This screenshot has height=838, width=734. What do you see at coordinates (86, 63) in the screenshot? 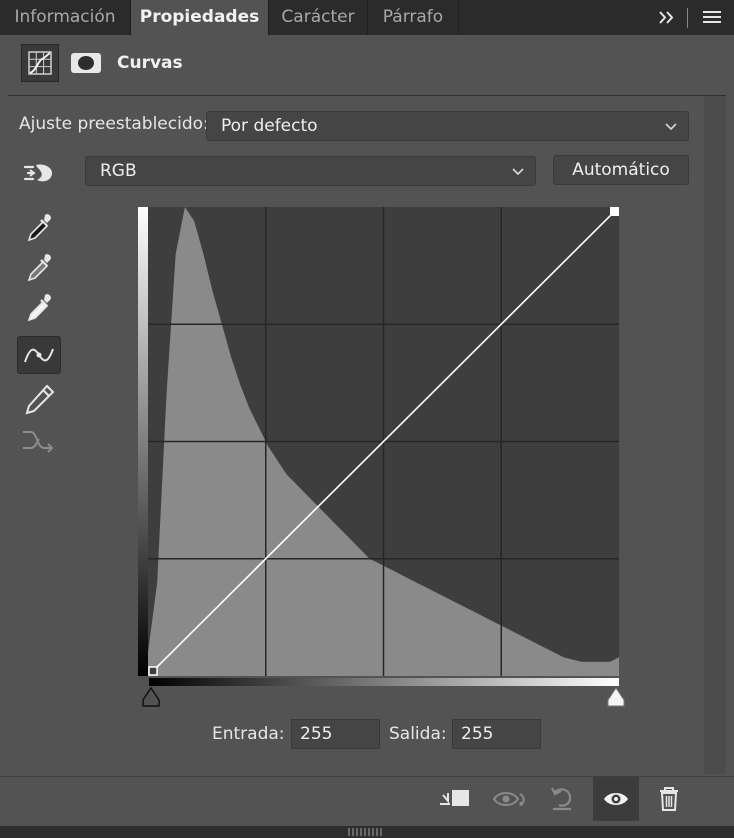
I see `layer-mask-icon` at bounding box center [86, 63].